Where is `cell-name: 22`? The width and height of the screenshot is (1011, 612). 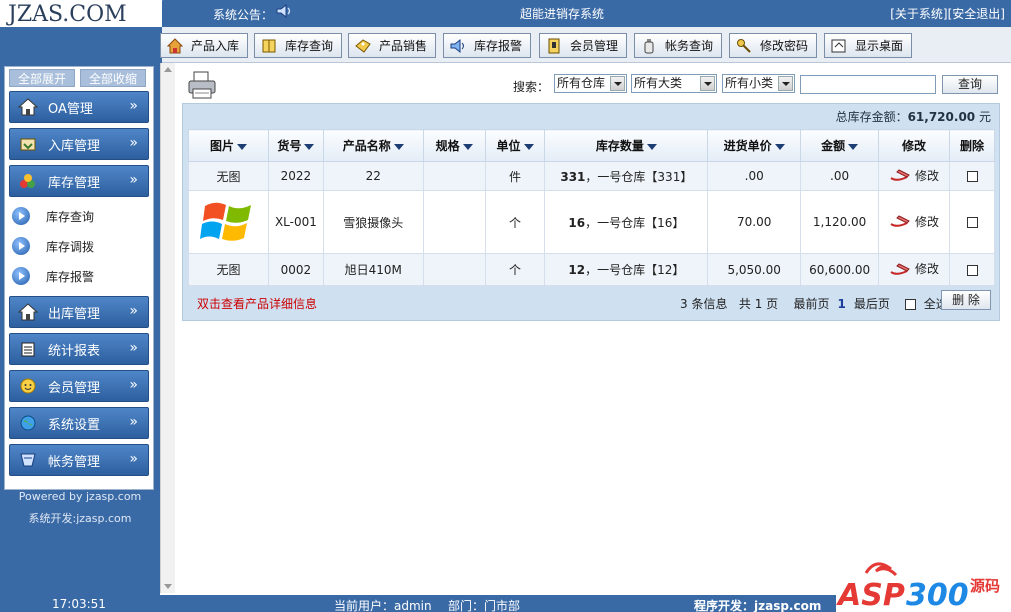 cell-name: 22 is located at coordinates (373, 176).